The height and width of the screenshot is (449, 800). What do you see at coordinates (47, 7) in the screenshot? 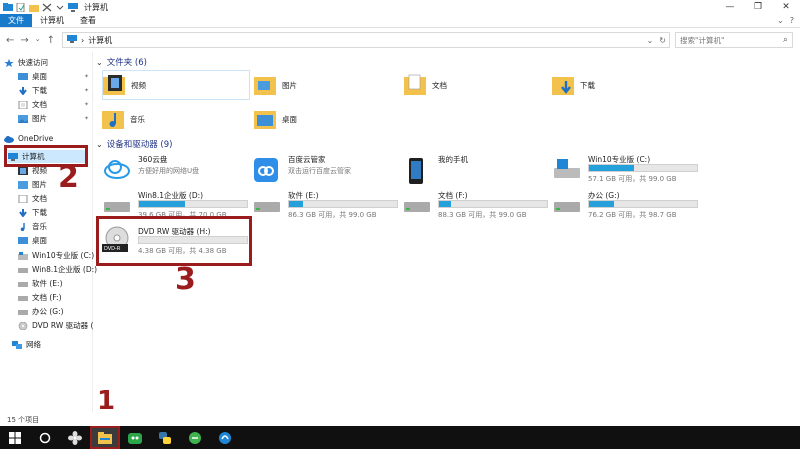
I see `delete-icon` at bounding box center [47, 7].